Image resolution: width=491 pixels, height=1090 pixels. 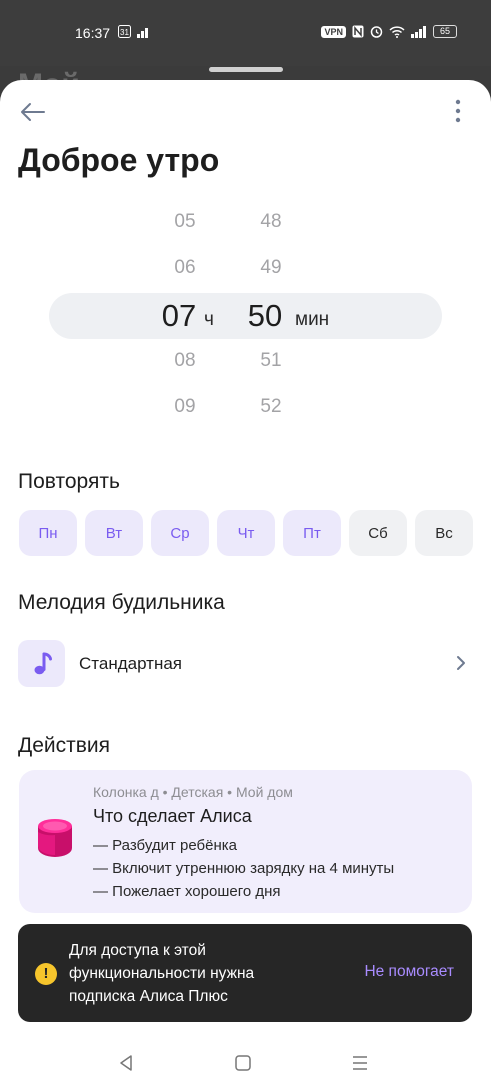 What do you see at coordinates (246, 69) in the screenshot?
I see `sheet-grabber` at bounding box center [246, 69].